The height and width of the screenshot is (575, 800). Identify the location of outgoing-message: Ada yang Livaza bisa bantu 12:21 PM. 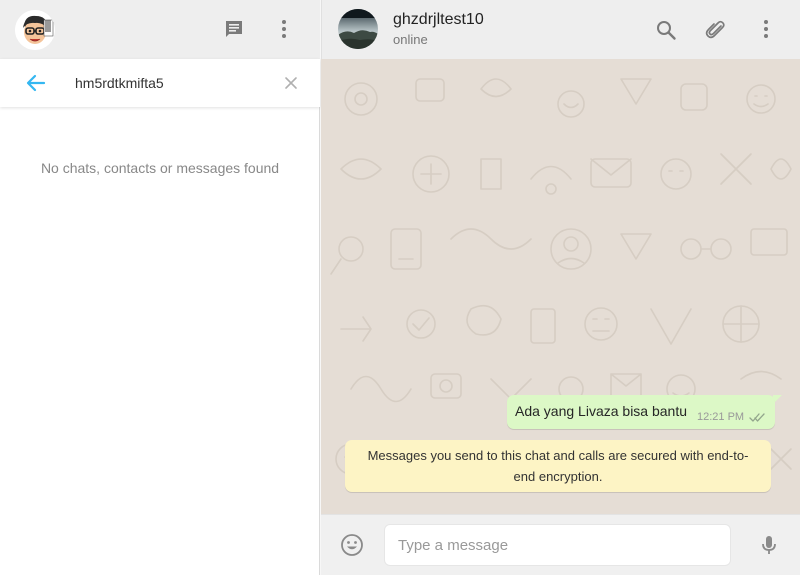
(641, 412).